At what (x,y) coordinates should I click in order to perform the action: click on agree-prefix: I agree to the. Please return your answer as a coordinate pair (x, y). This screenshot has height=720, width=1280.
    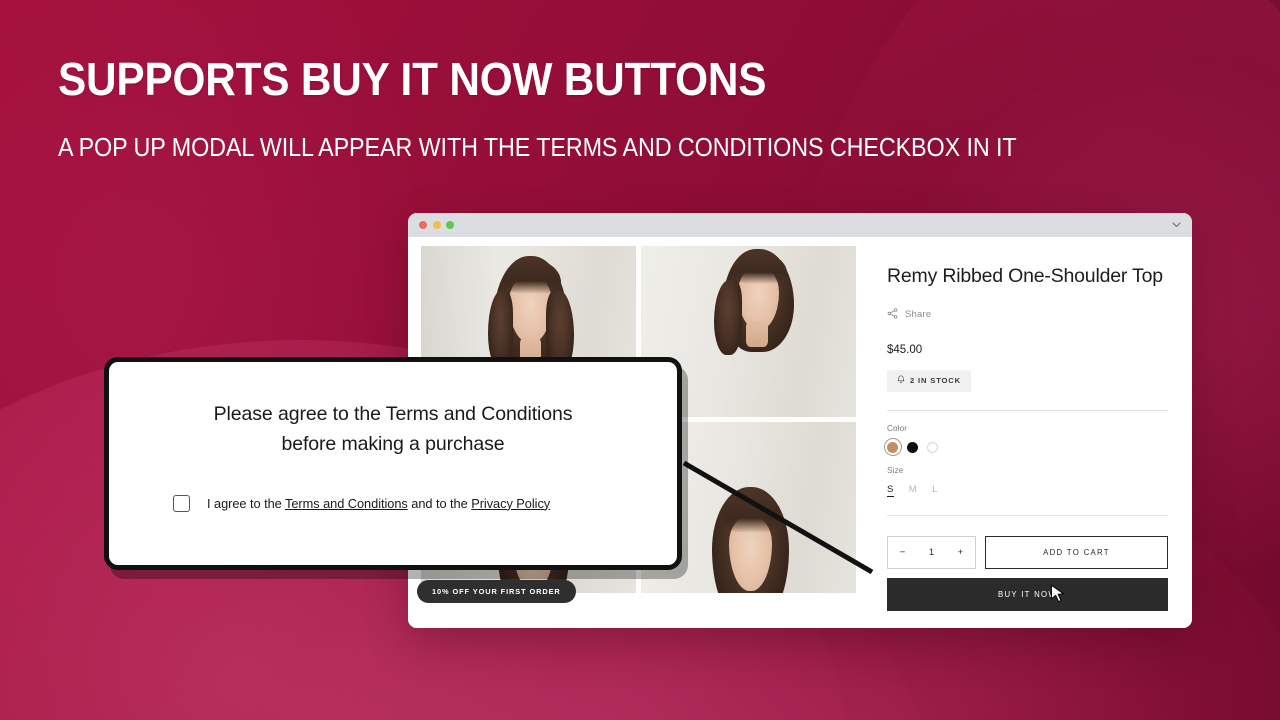
    Looking at the image, I should click on (246, 503).